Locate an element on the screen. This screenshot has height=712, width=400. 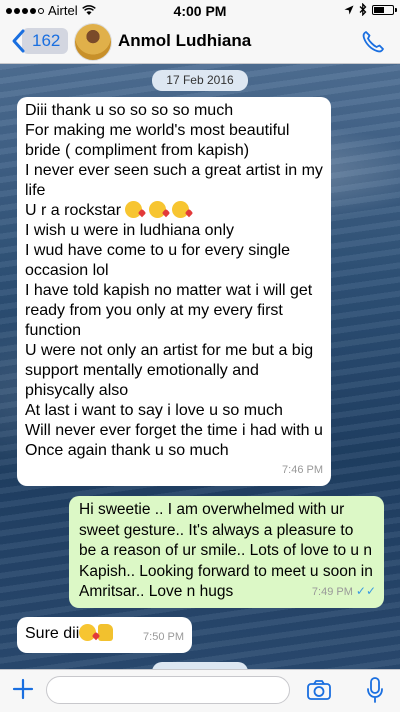
camera-icon is located at coordinates (319, 690).